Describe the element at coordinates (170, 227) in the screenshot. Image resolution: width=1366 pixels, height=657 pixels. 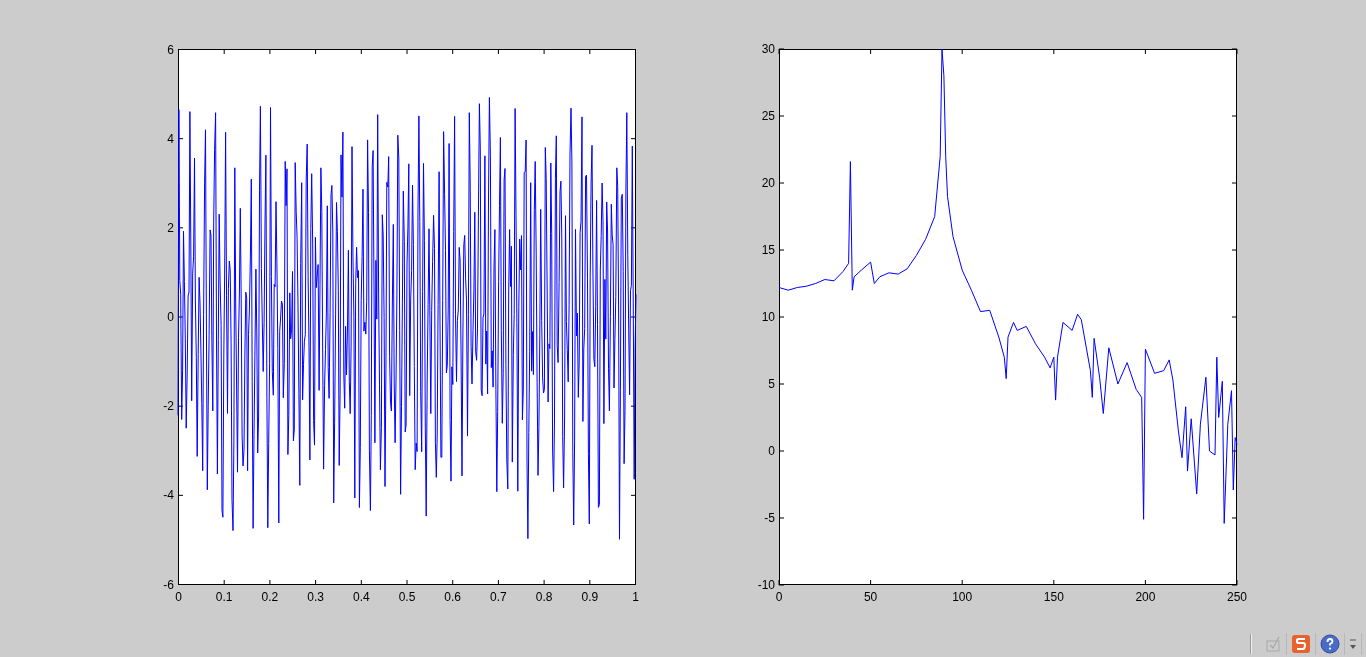
I see `y-tick-label: 2` at that location.